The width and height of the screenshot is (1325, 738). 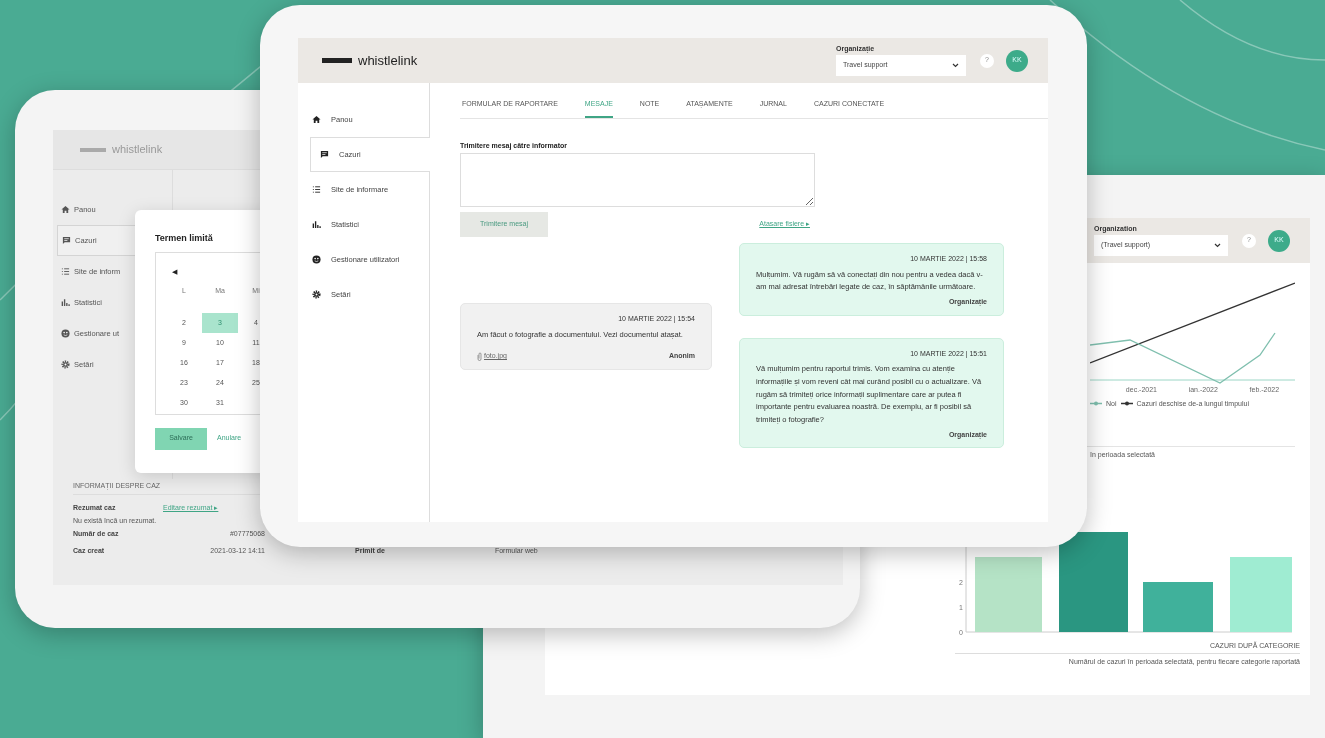 I want to click on chart-bar, so click(x=1178, y=607).